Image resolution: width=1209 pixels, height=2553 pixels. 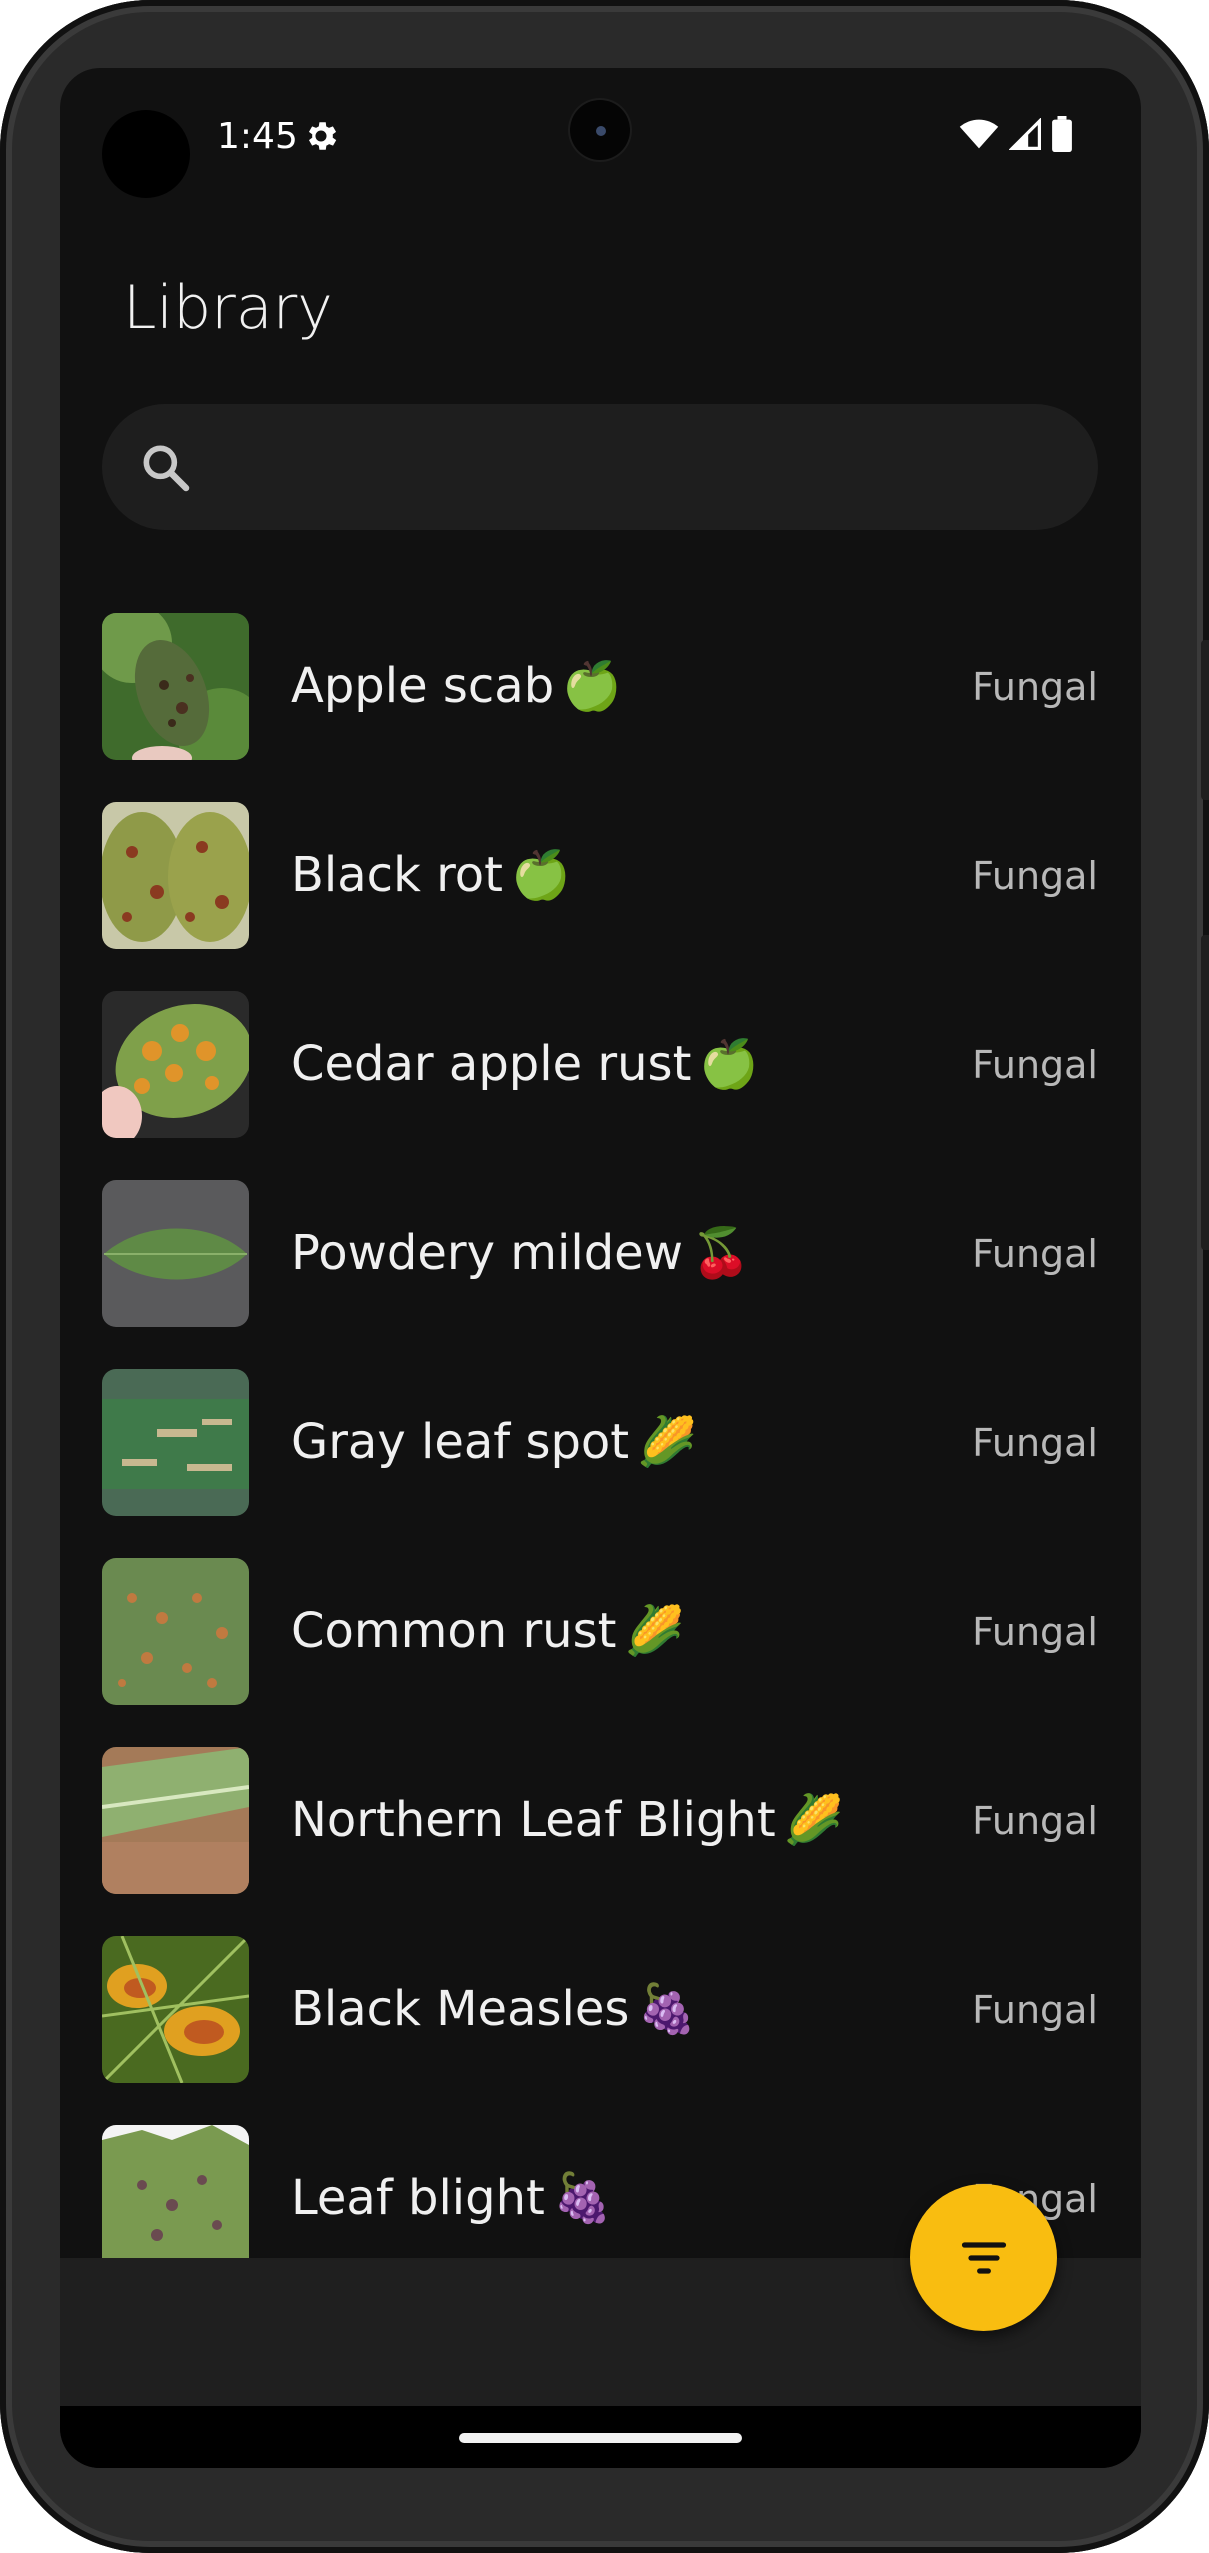 I want to click on search-bar, so click(x=600, y=467).